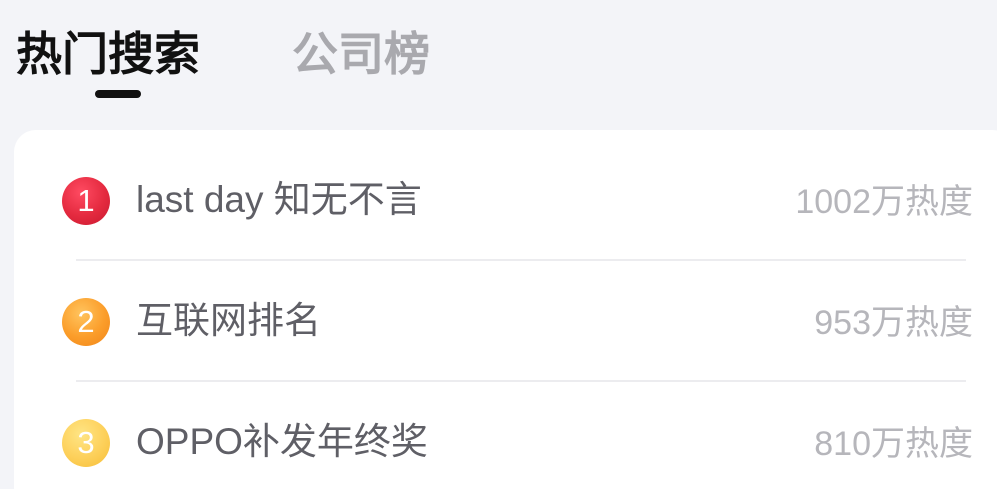  I want to click on rank-badge: 2, so click(86, 322).